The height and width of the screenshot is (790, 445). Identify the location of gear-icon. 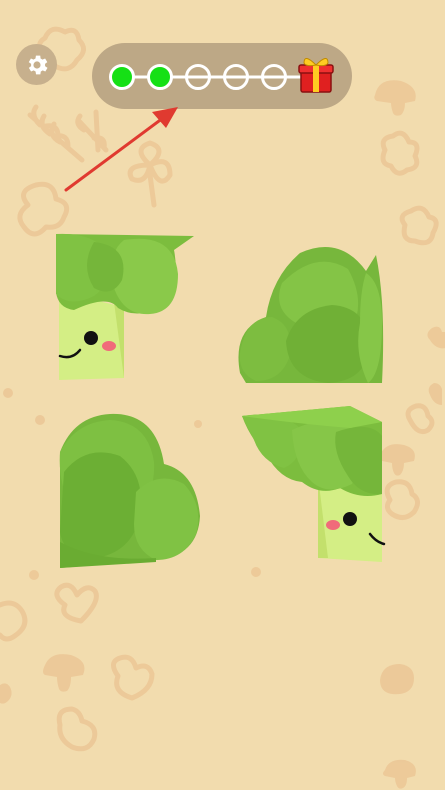
(38, 64).